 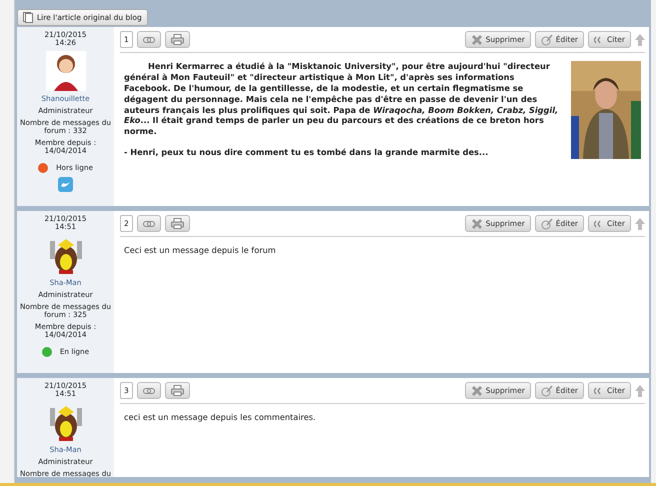 What do you see at coordinates (200, 250) in the screenshot?
I see `post-paragraph: Ceci est un message depuis le forum` at bounding box center [200, 250].